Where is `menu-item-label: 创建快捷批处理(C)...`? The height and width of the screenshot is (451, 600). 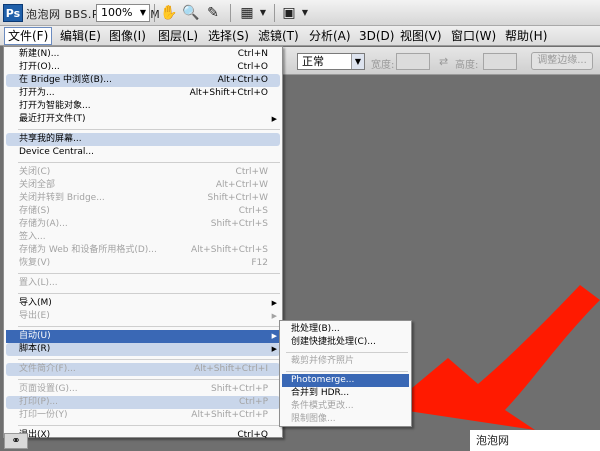
menu-item-label: 创建快捷批处理(C)... is located at coordinates (333, 342).